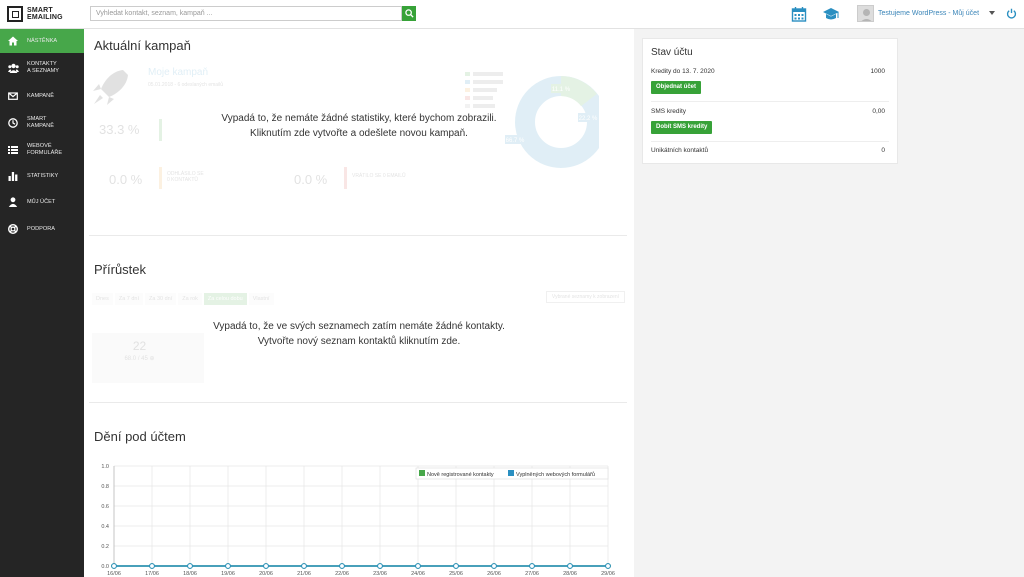 The height and width of the screenshot is (577, 1024). Describe the element at coordinates (585, 297) in the screenshot. I see `growth-list-filter: Vybrané seznamy k zobrazení` at that location.